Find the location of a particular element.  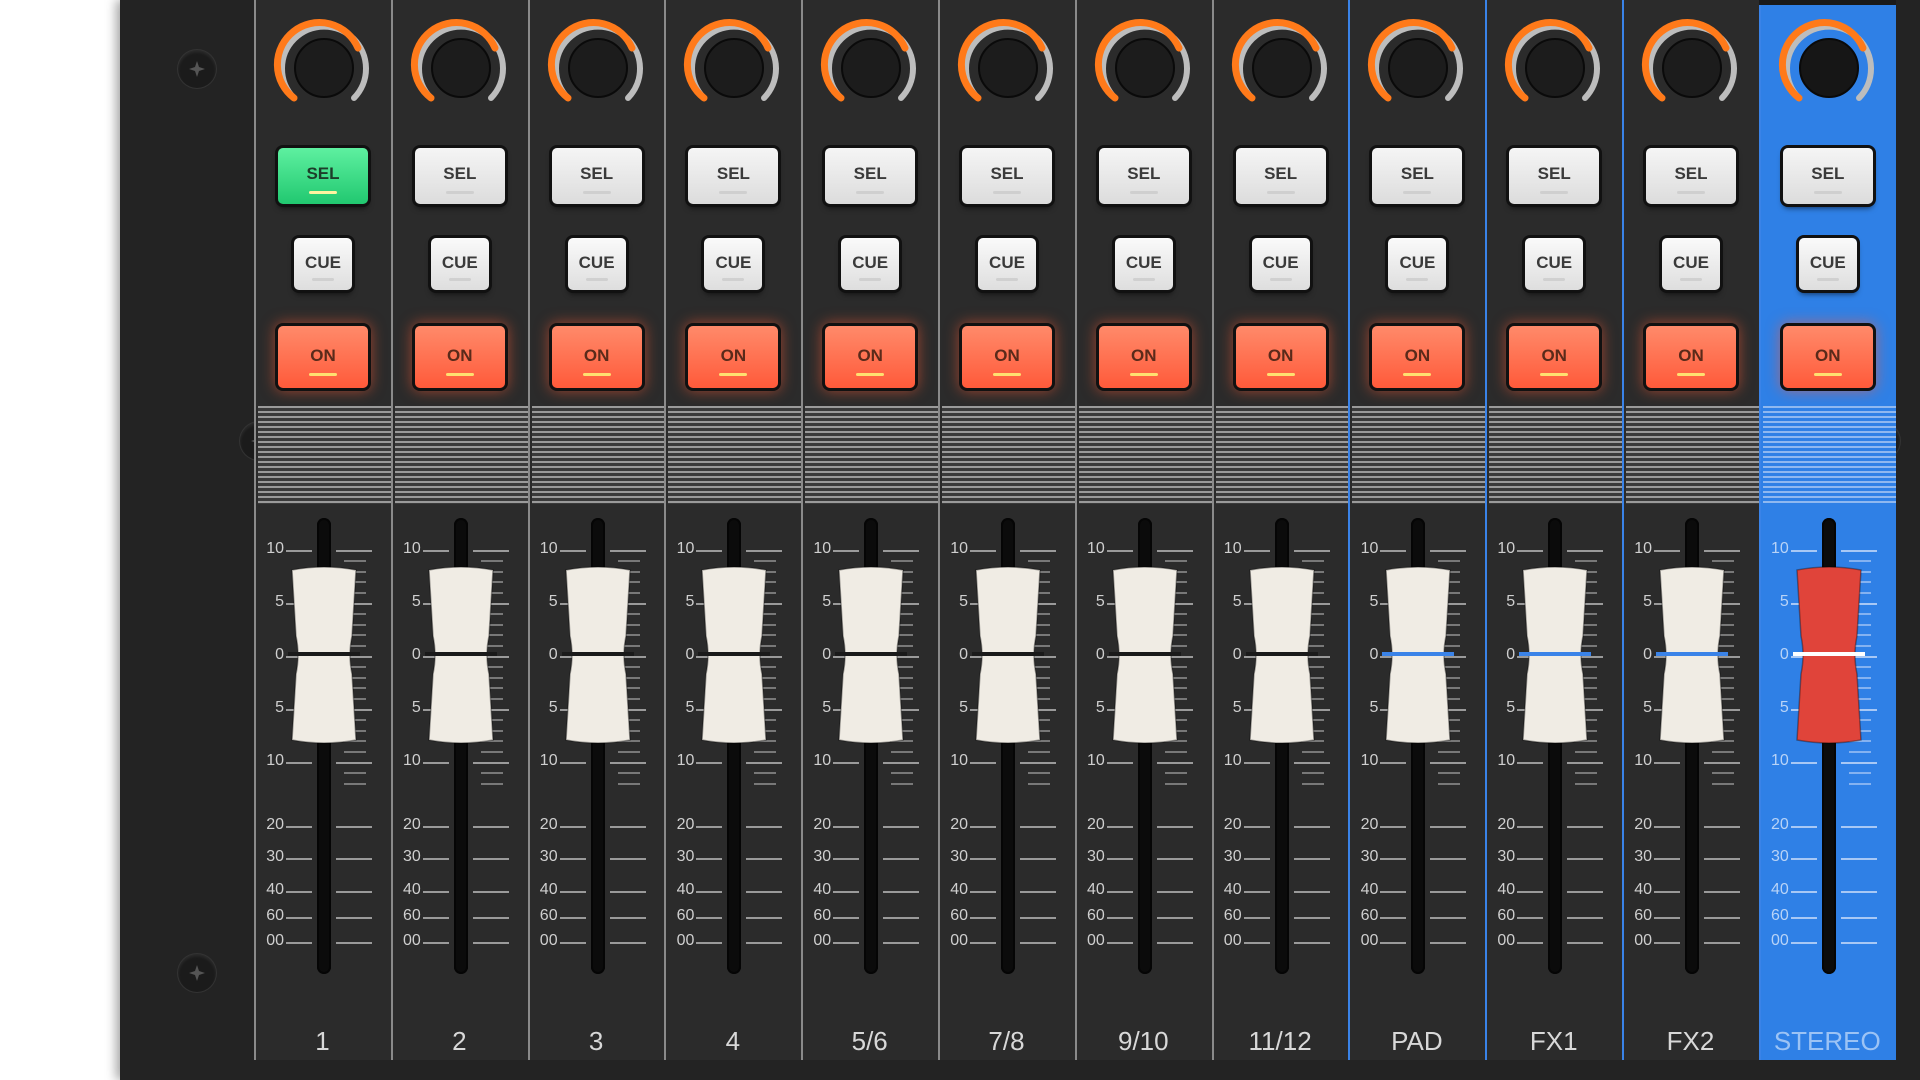

meter-grille is located at coordinates (872, 455).